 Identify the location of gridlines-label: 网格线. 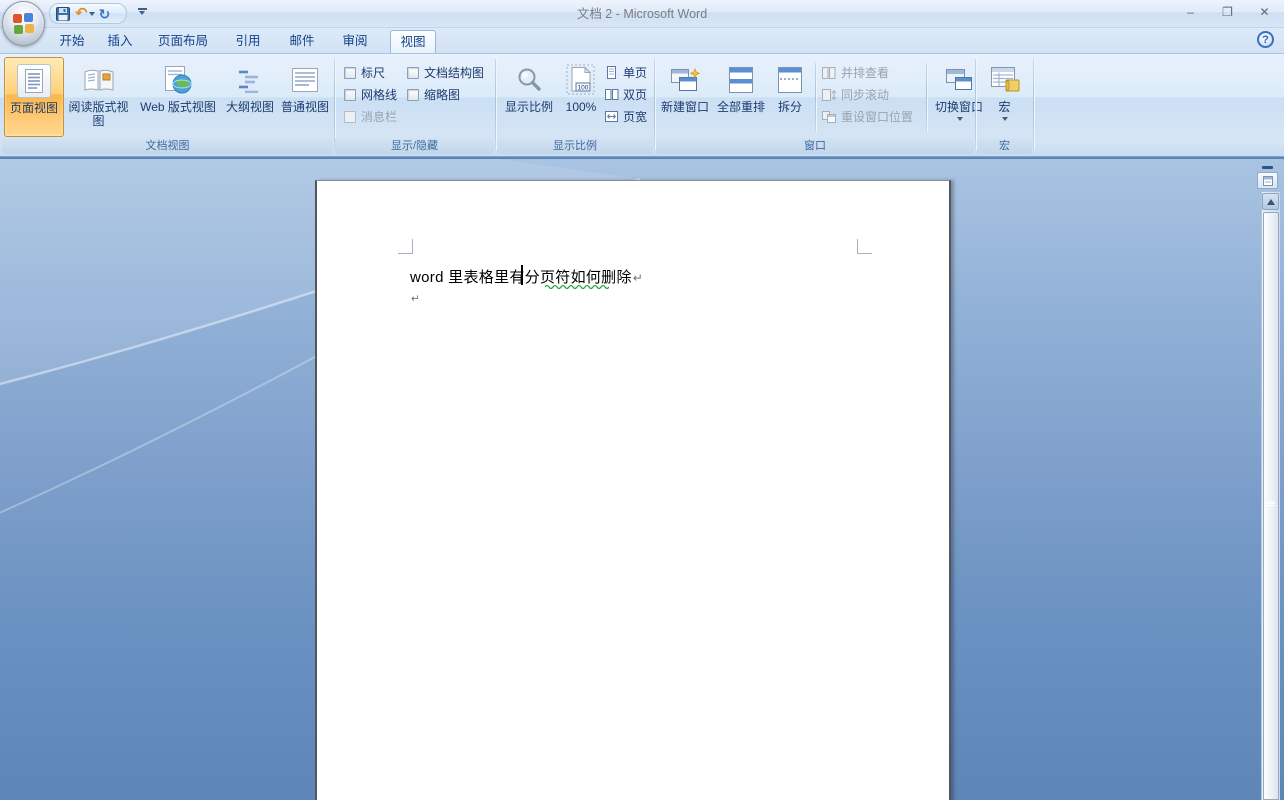
(379, 95).